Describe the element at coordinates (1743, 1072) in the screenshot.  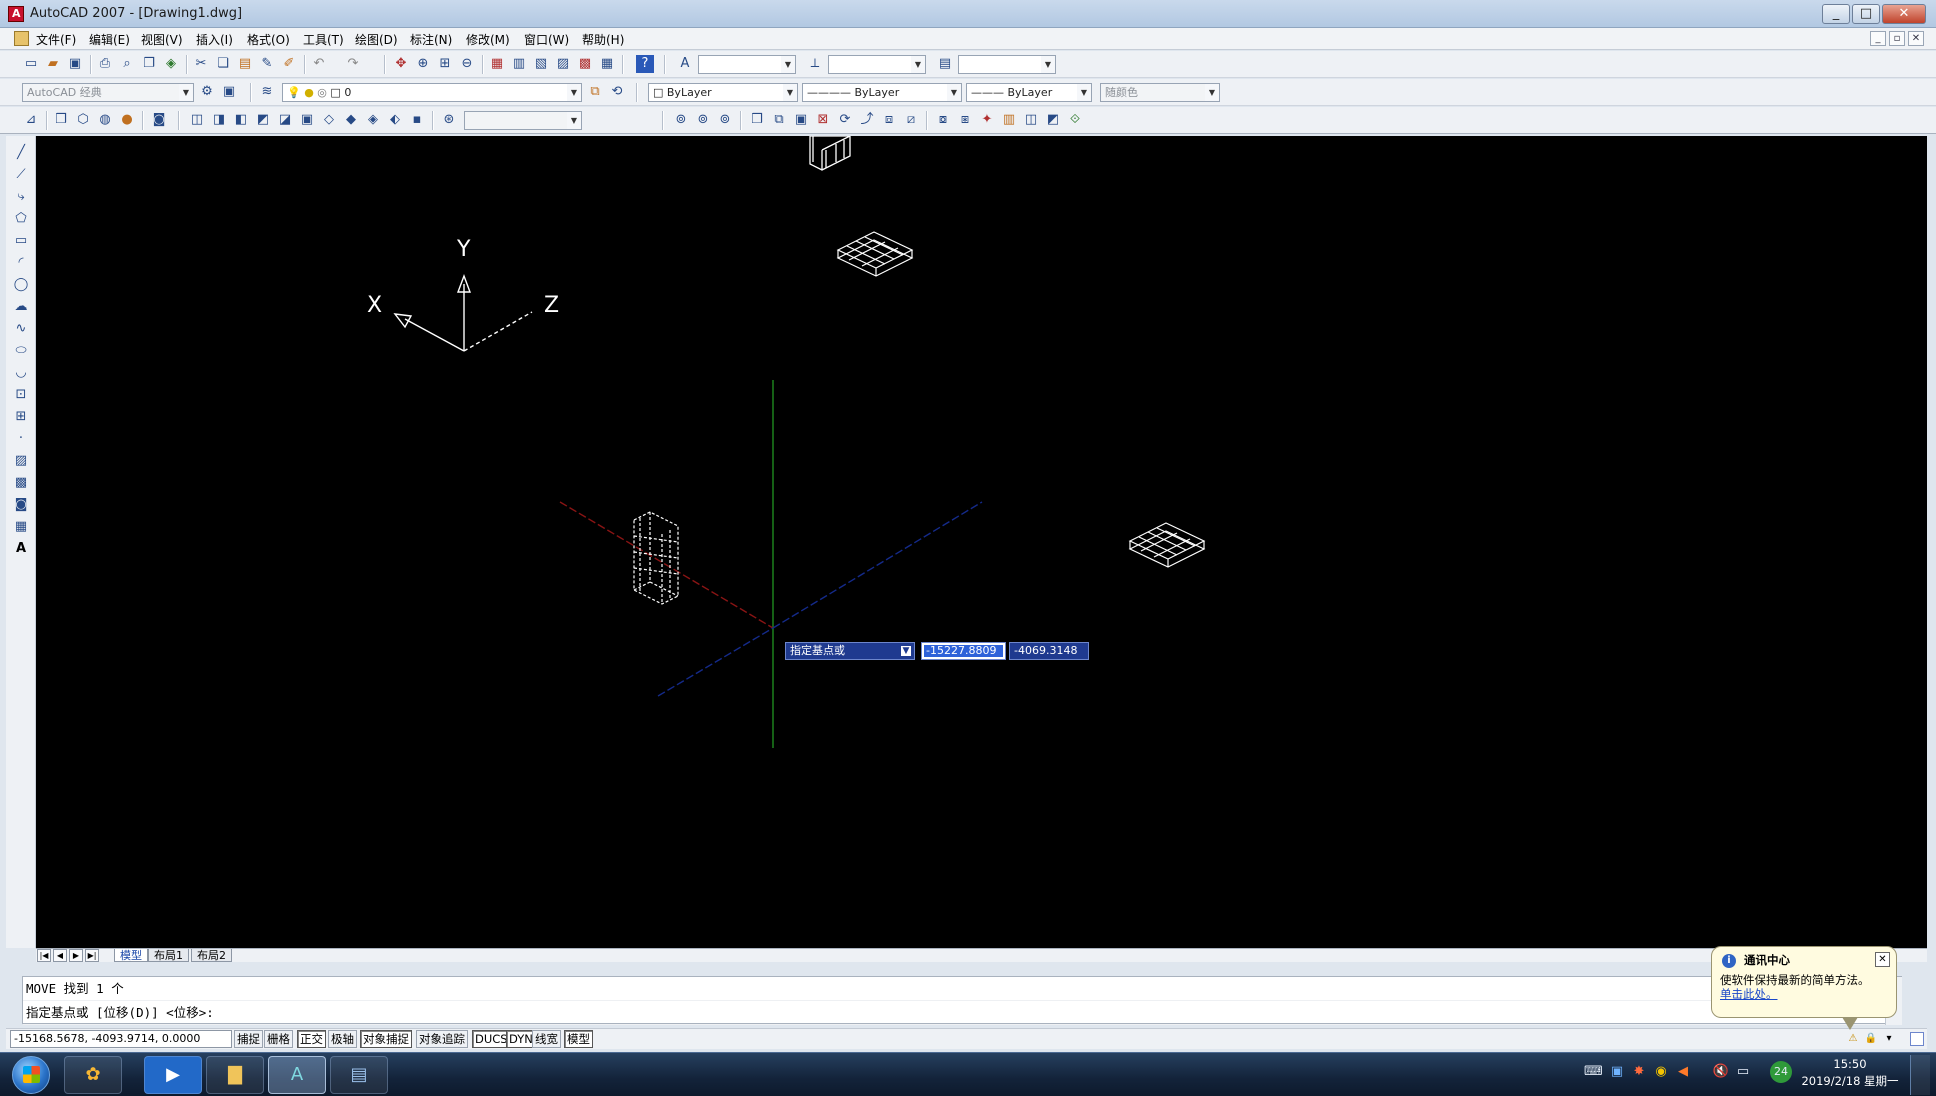
I see `network-icon: ▭` at that location.